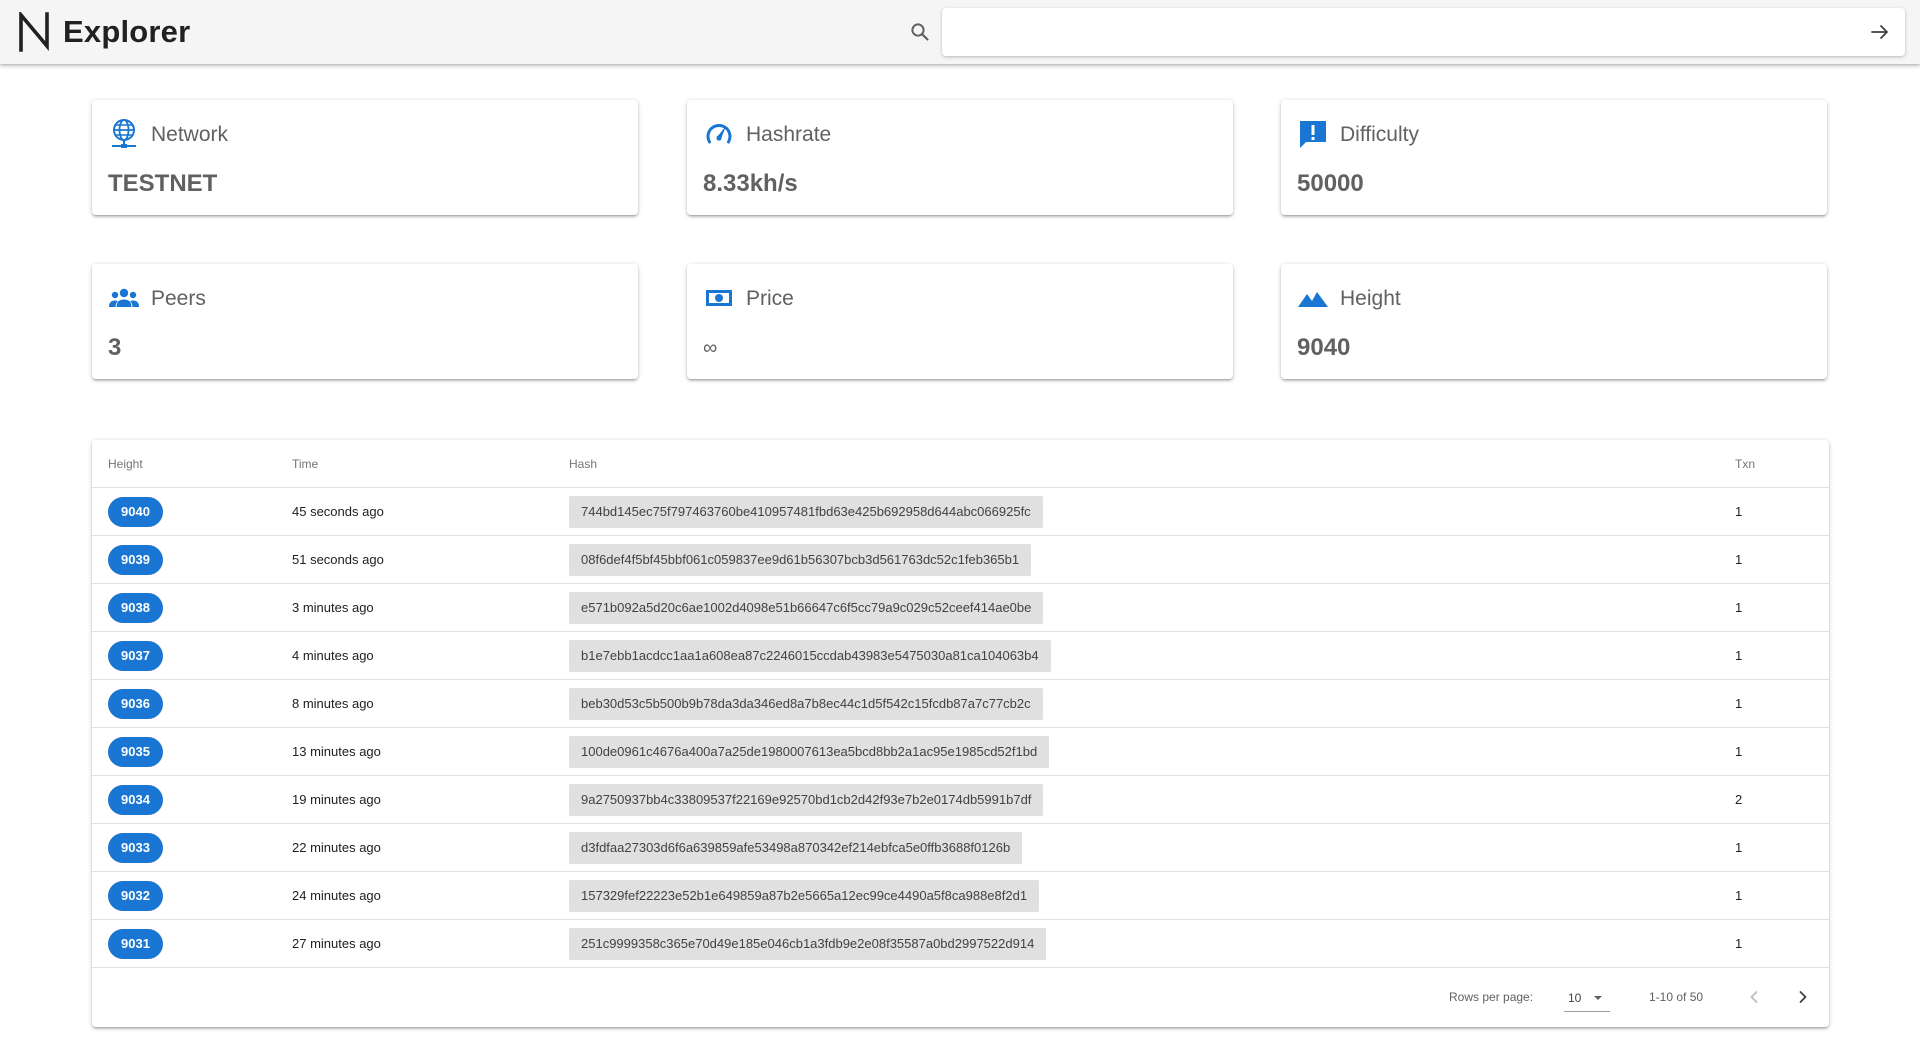 The height and width of the screenshot is (1051, 1920). Describe the element at coordinates (135, 752) in the screenshot. I see `block-height-chip: 9035` at that location.